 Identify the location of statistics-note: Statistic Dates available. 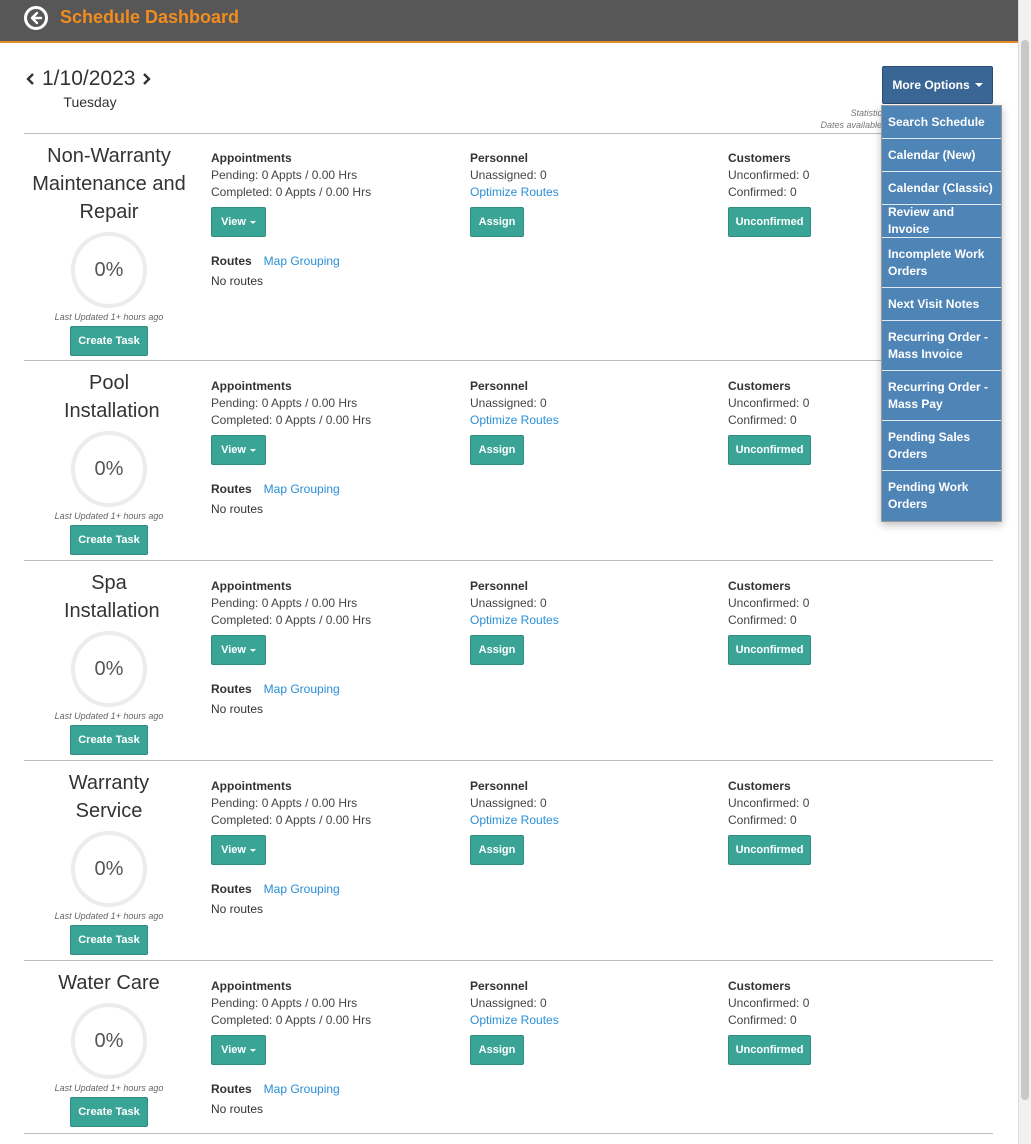
(851, 119).